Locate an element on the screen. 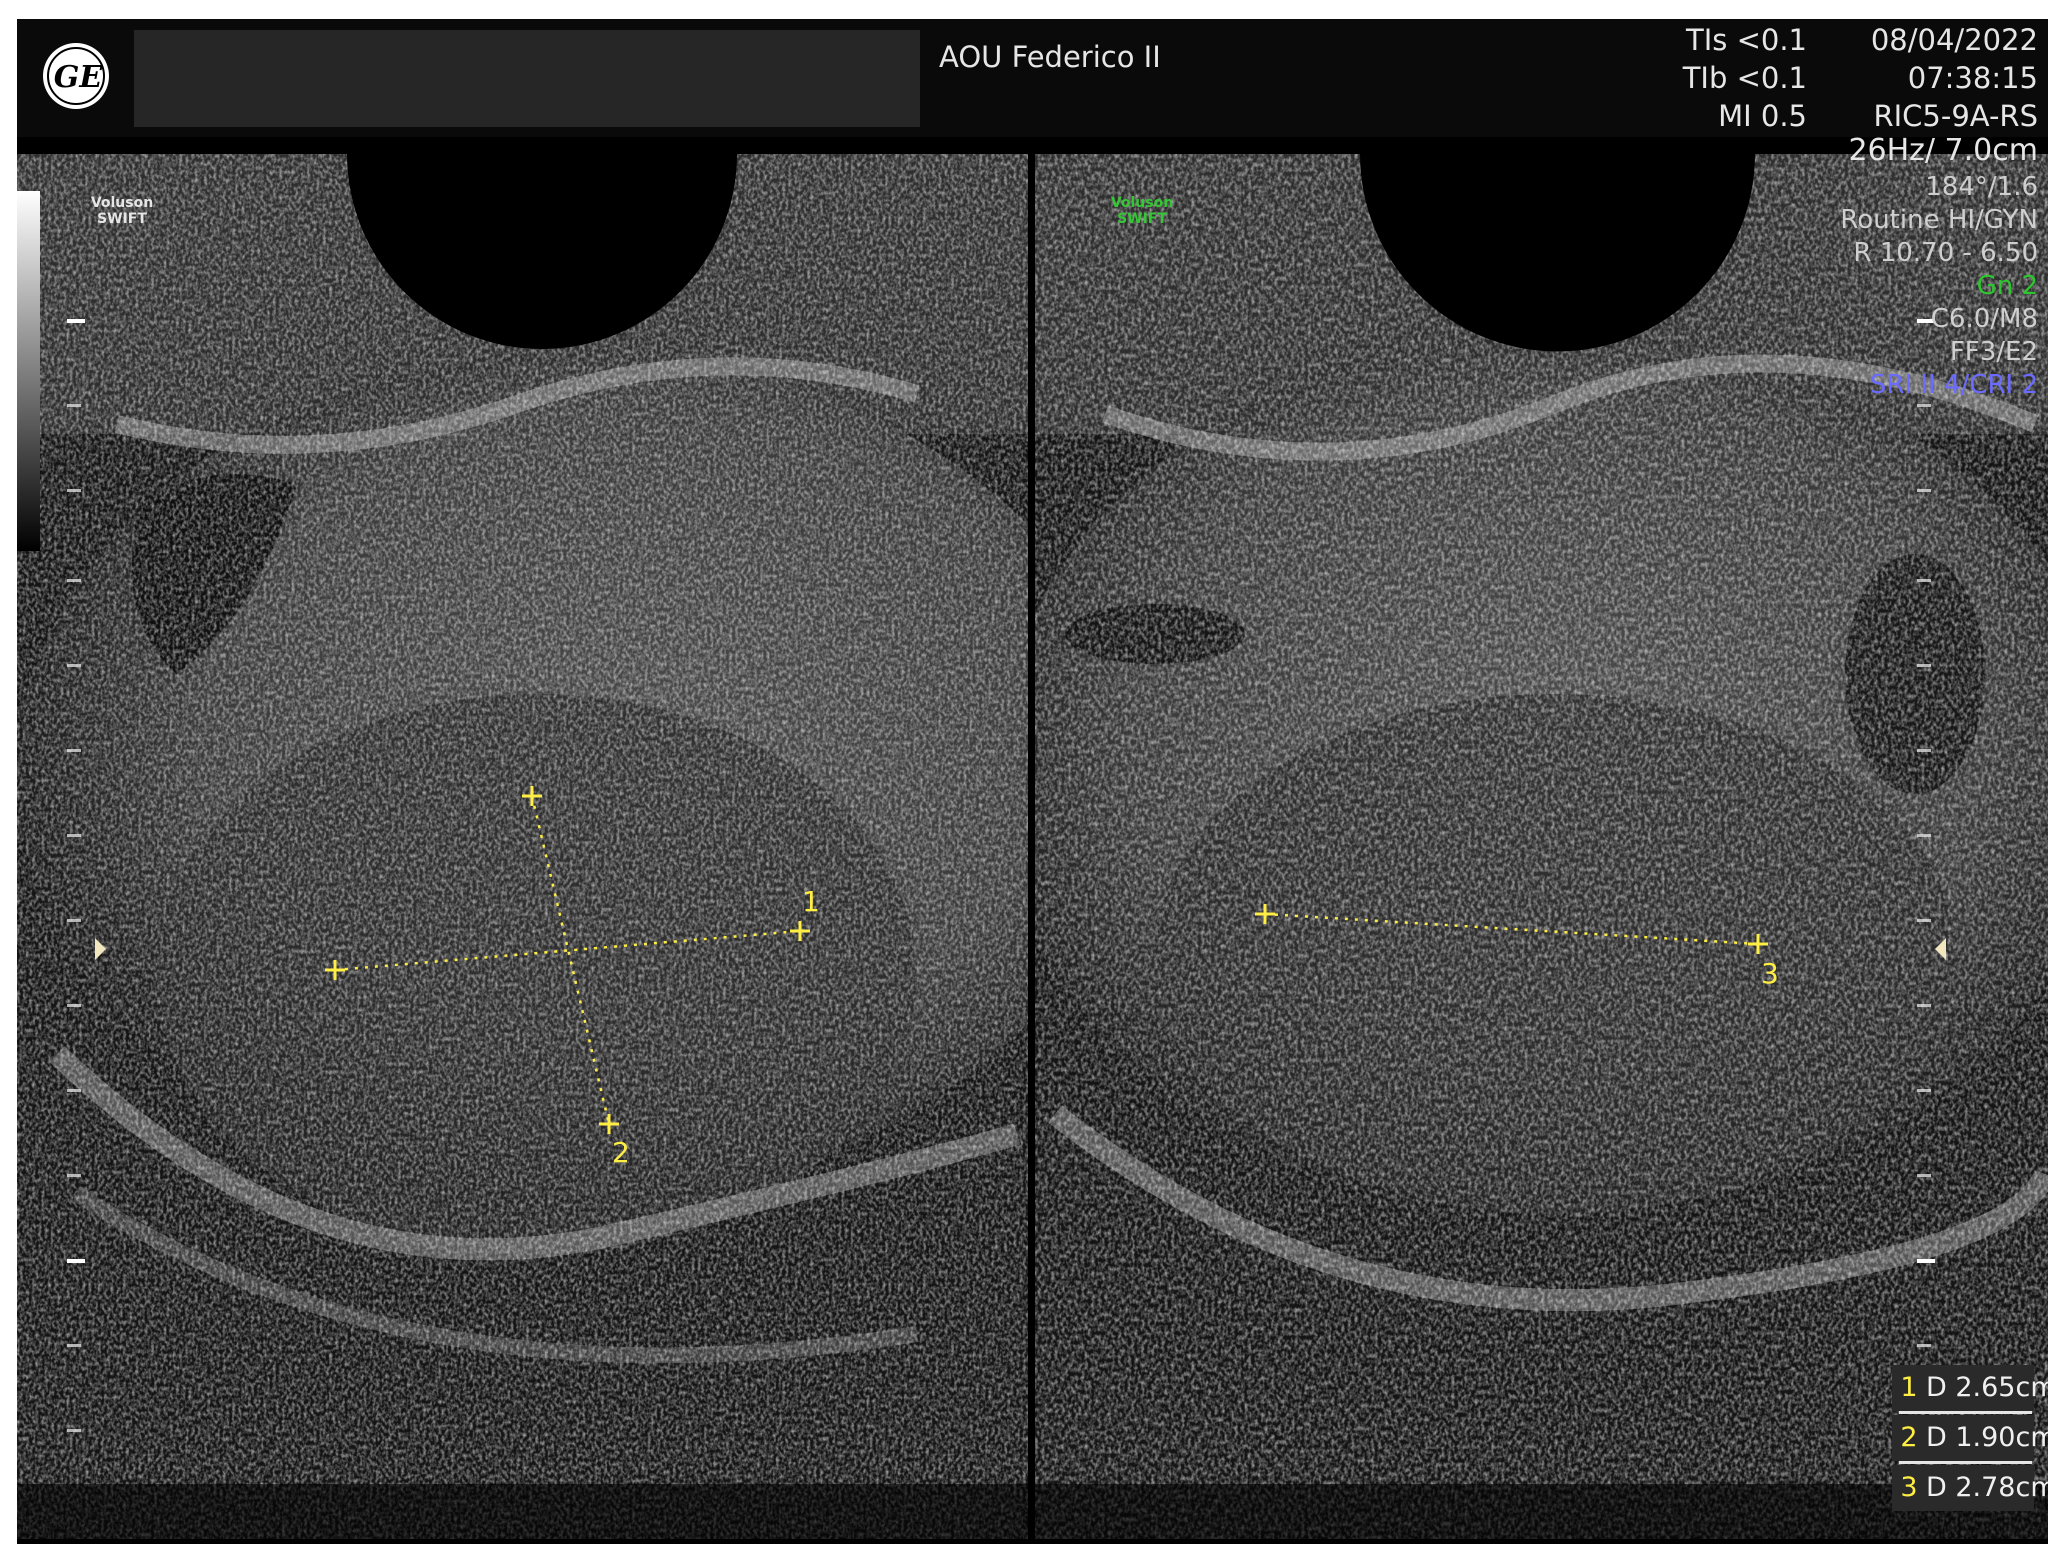 The height and width of the screenshot is (1560, 2061). caliper-label-2: 2 is located at coordinates (621, 1152).